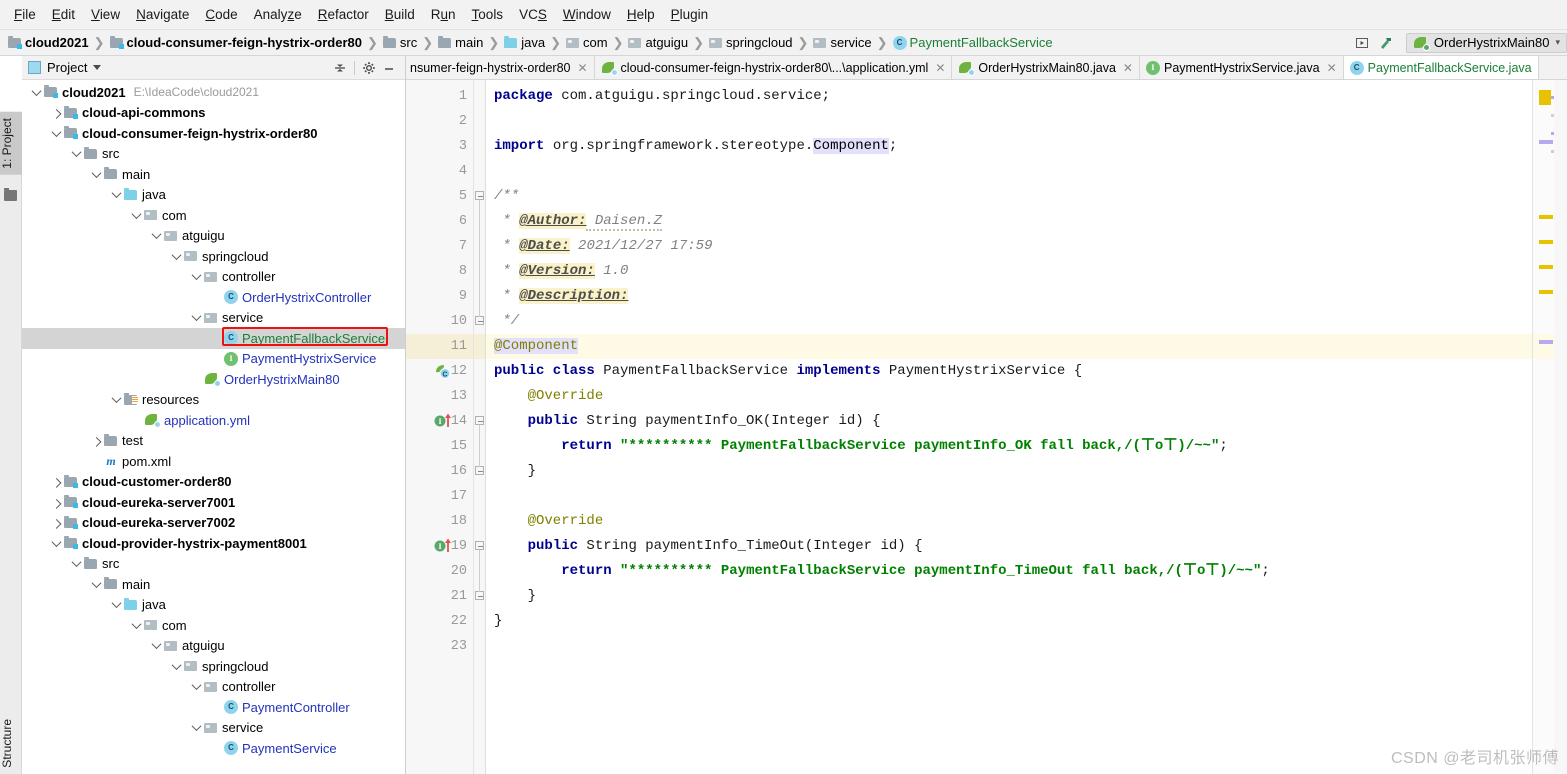 Image resolution: width=1567 pixels, height=774 pixels. What do you see at coordinates (641, 14) in the screenshot?
I see `menu-item-help: Help` at bounding box center [641, 14].